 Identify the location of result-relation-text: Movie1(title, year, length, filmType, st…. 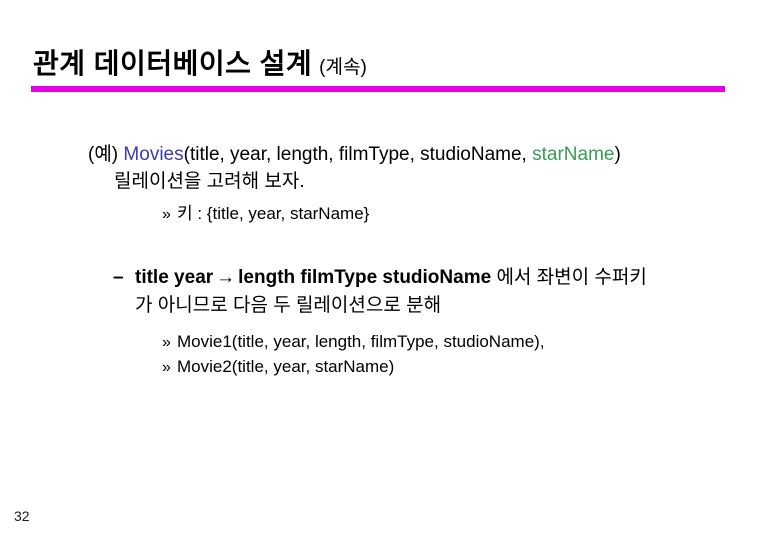
(361, 341).